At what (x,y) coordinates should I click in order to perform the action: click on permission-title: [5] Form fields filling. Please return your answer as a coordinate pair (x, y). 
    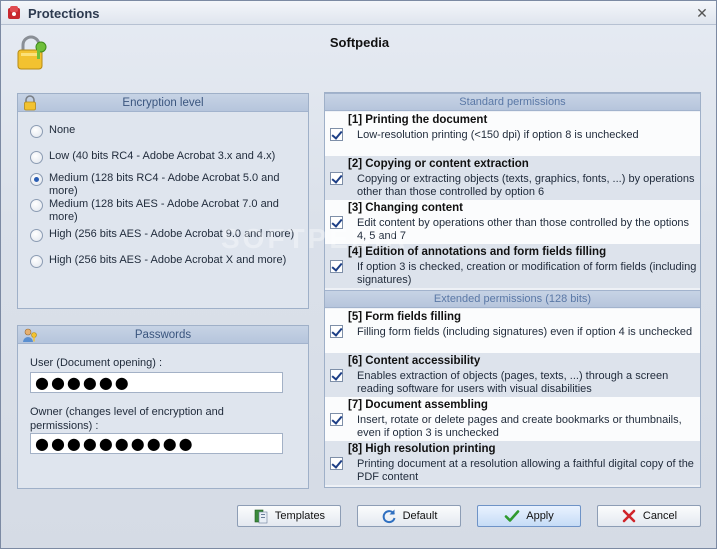
    Looking at the image, I should click on (405, 317).